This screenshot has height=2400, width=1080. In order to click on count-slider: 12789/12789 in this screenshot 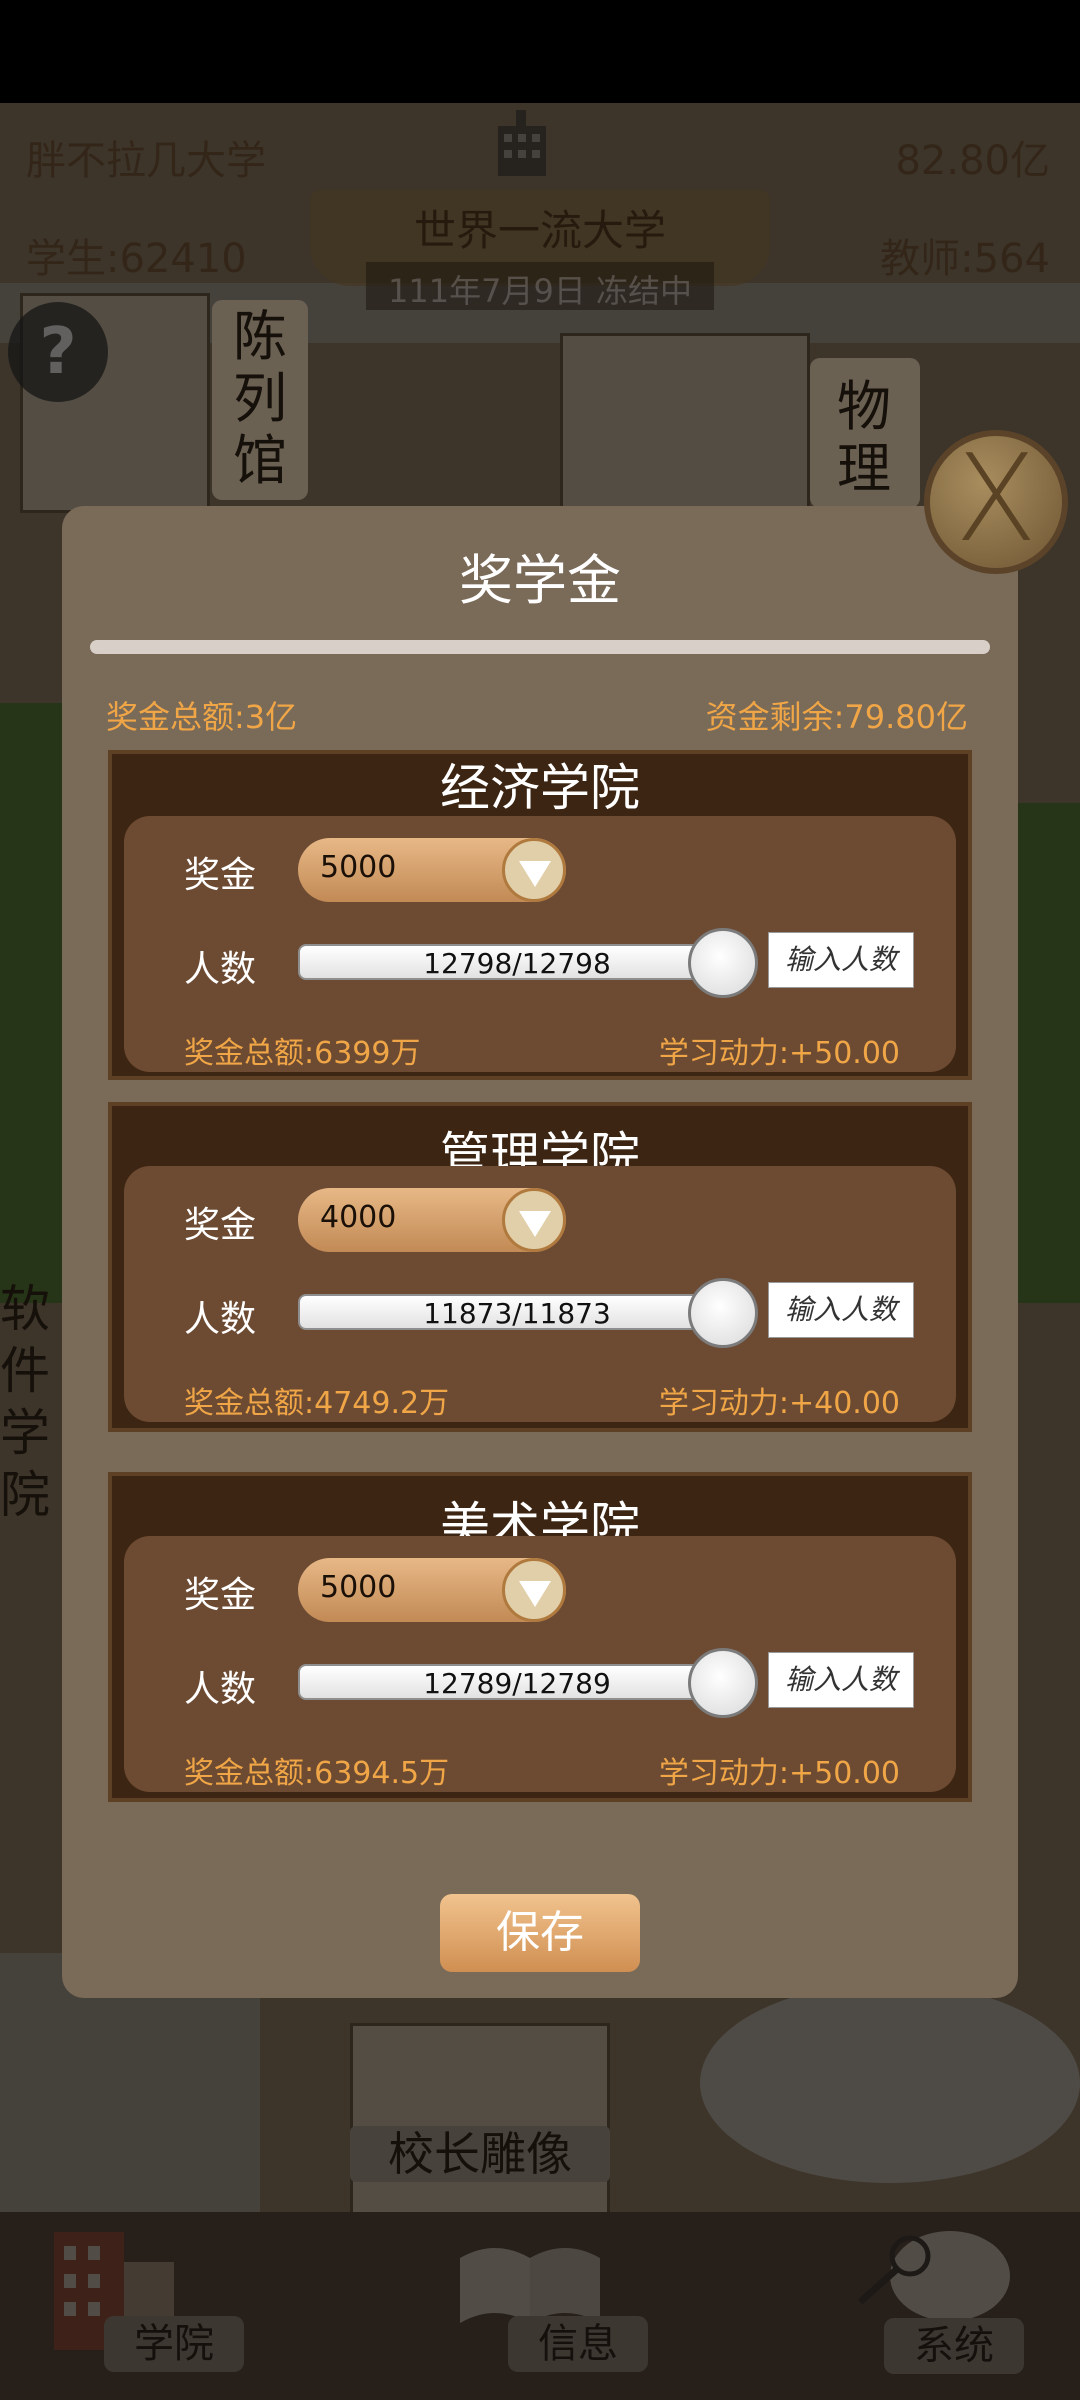, I will do `click(517, 1682)`.